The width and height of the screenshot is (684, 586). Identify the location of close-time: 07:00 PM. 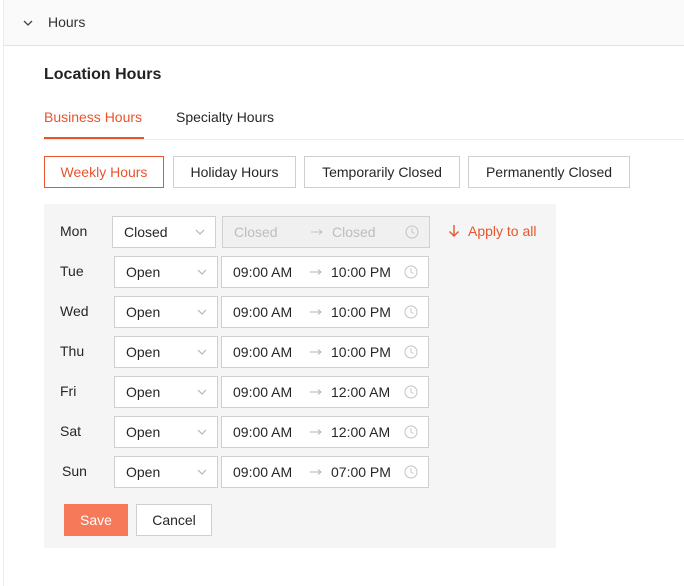
(361, 472).